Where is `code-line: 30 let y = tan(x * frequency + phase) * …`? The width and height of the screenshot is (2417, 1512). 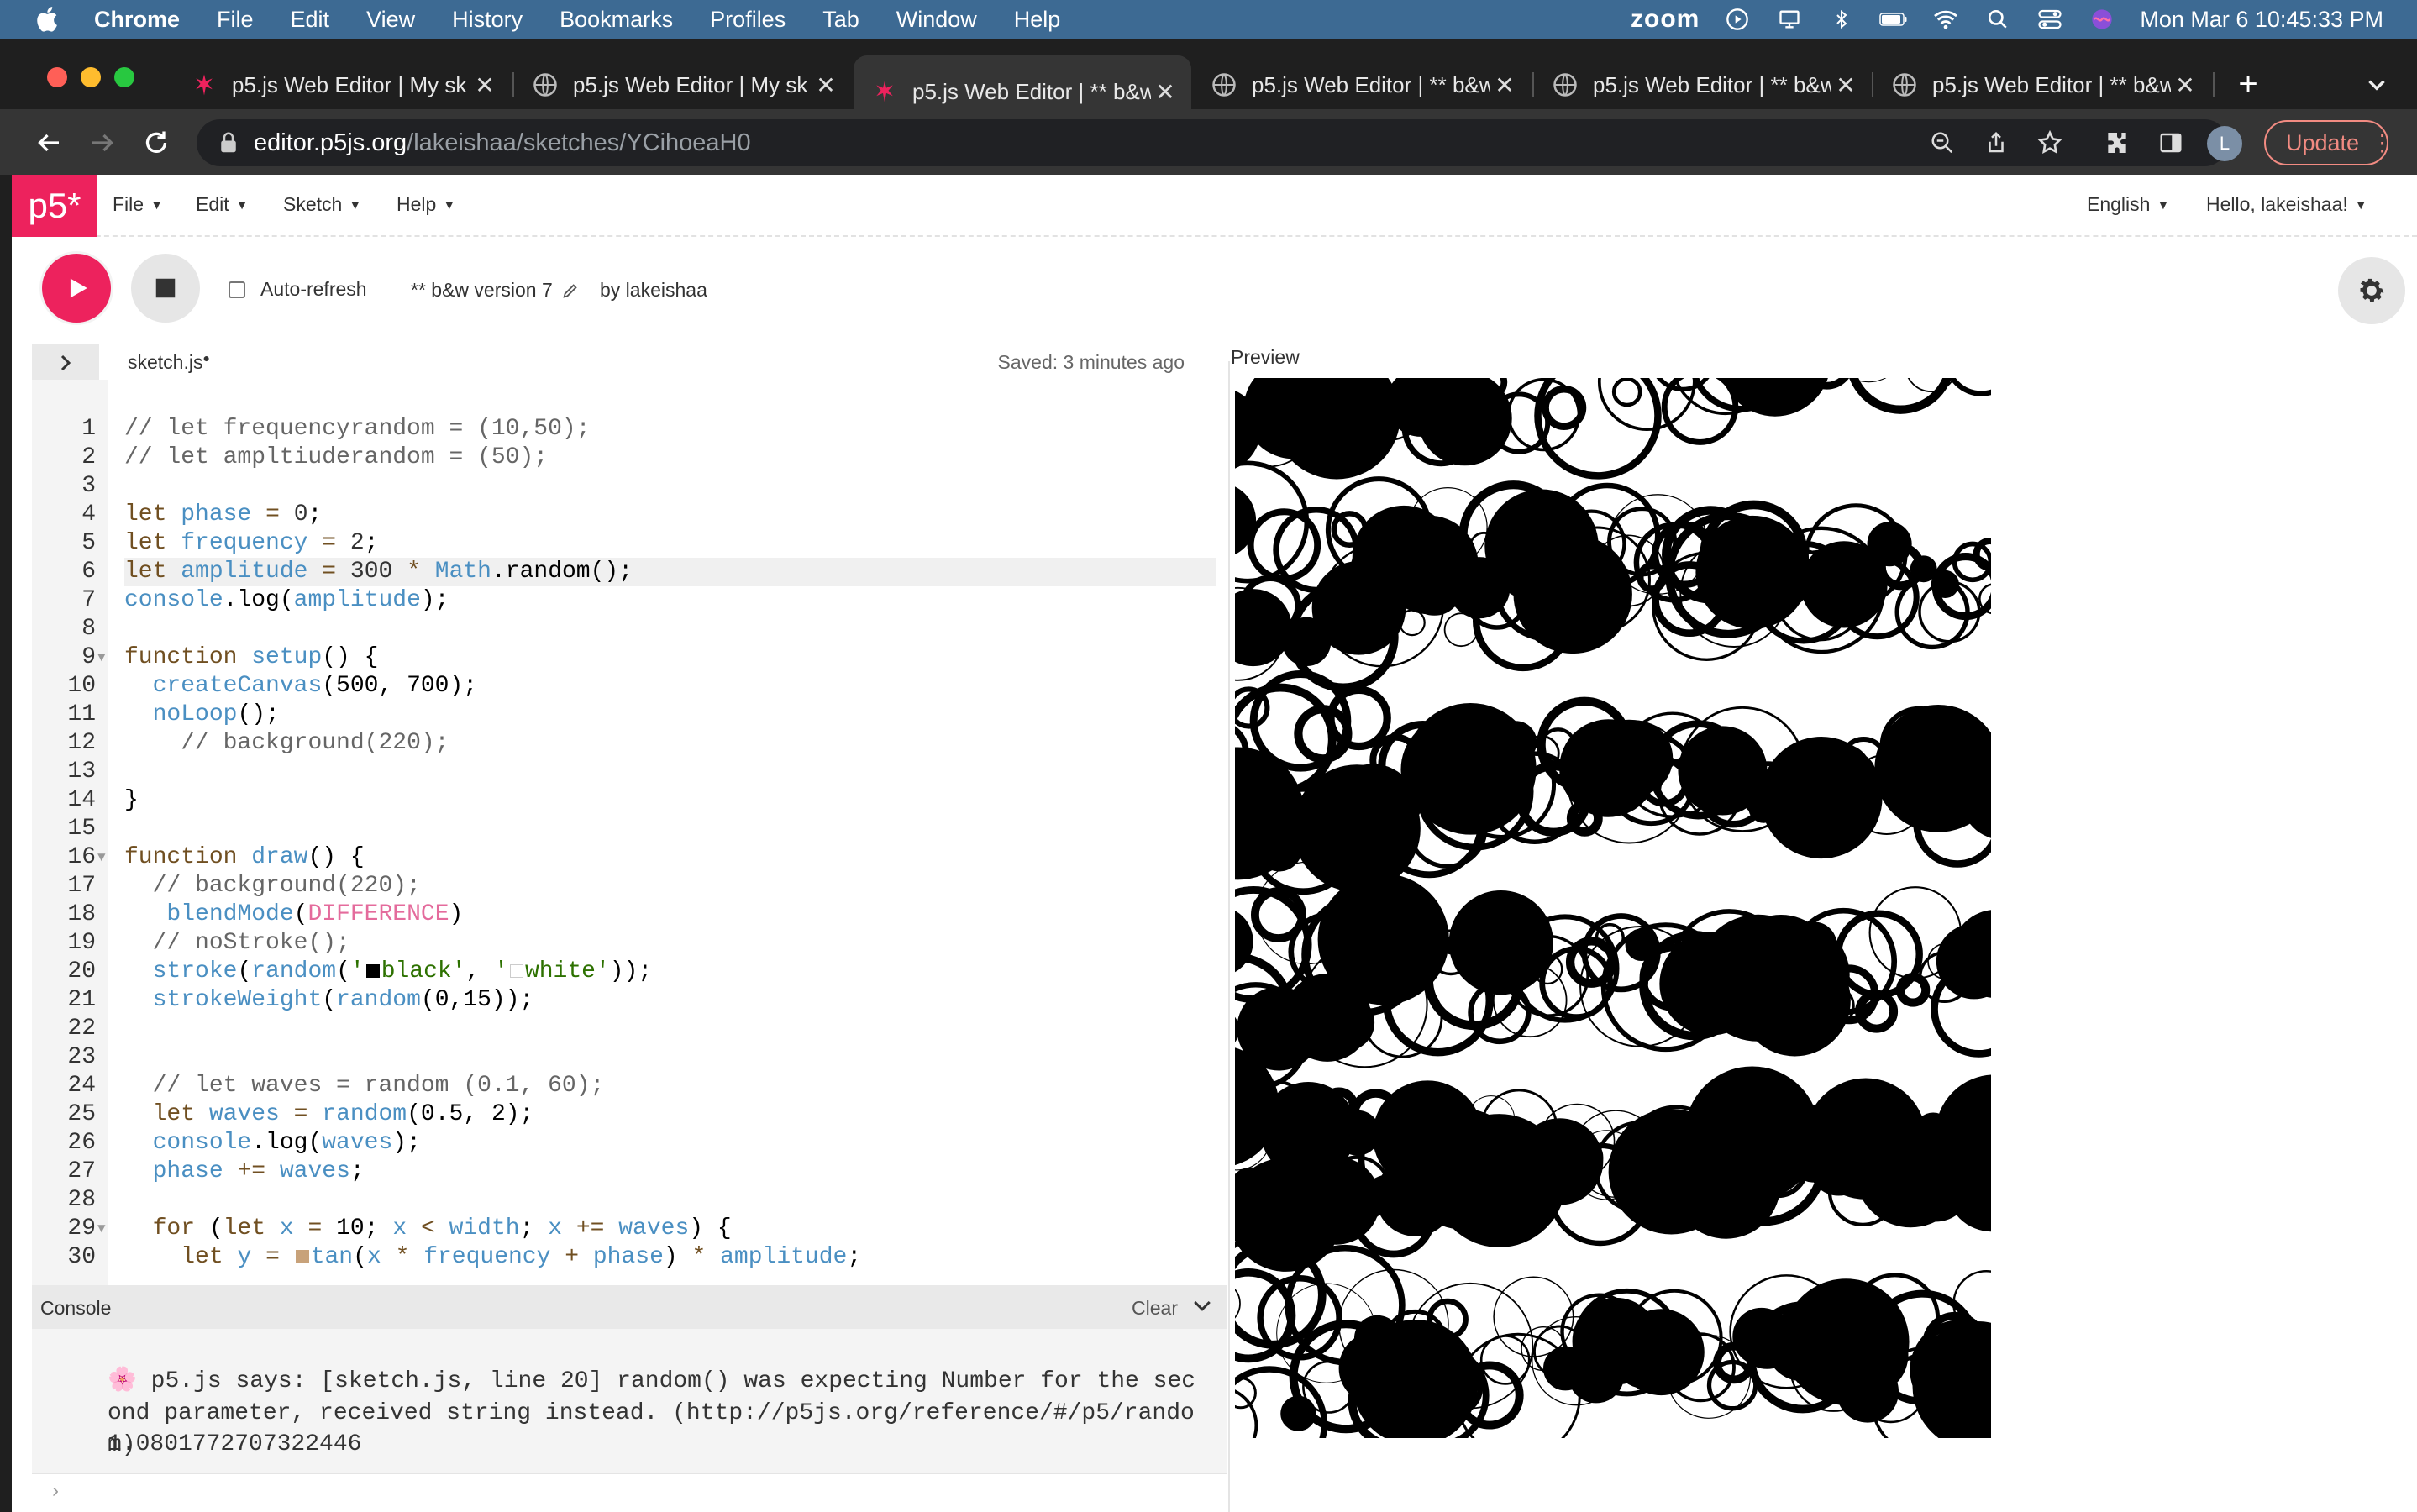
code-line: 30 let y = tan(x * frequency + phase) * … is located at coordinates (629, 1257).